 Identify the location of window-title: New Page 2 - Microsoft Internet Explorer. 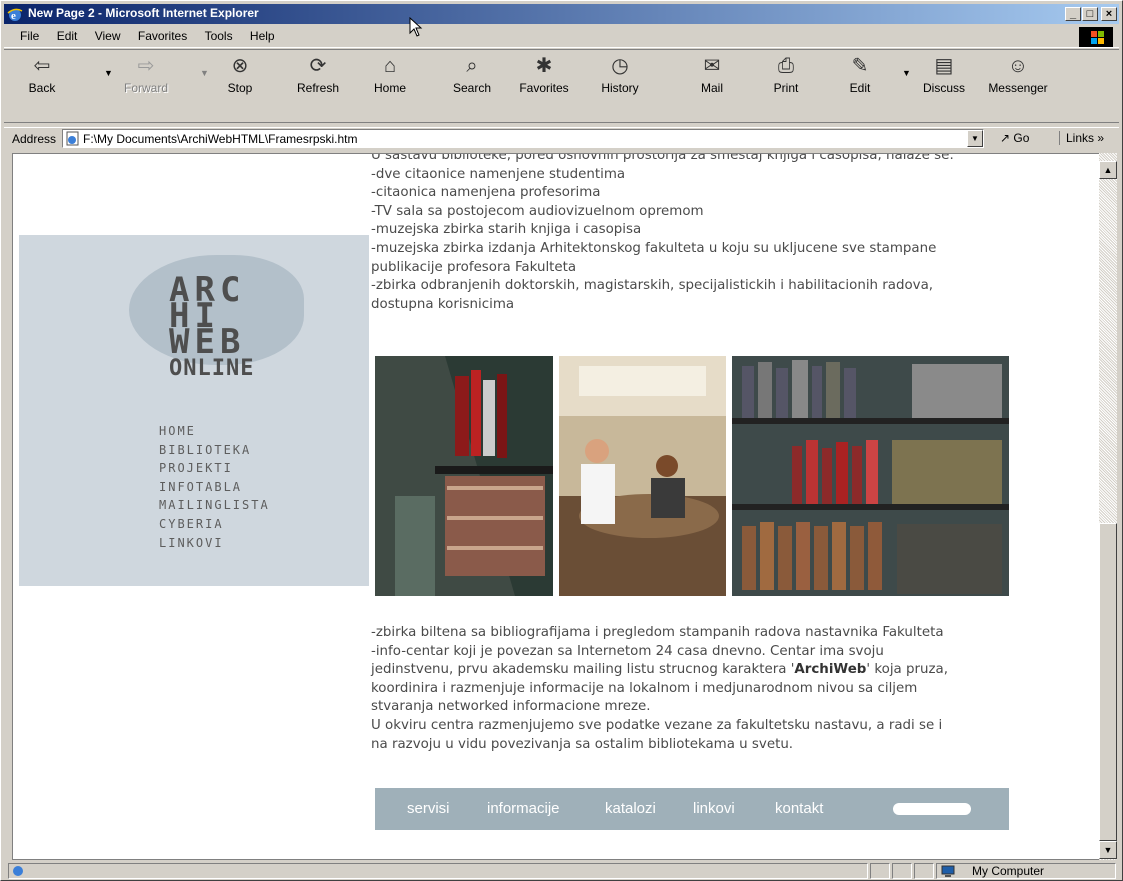
(143, 13).